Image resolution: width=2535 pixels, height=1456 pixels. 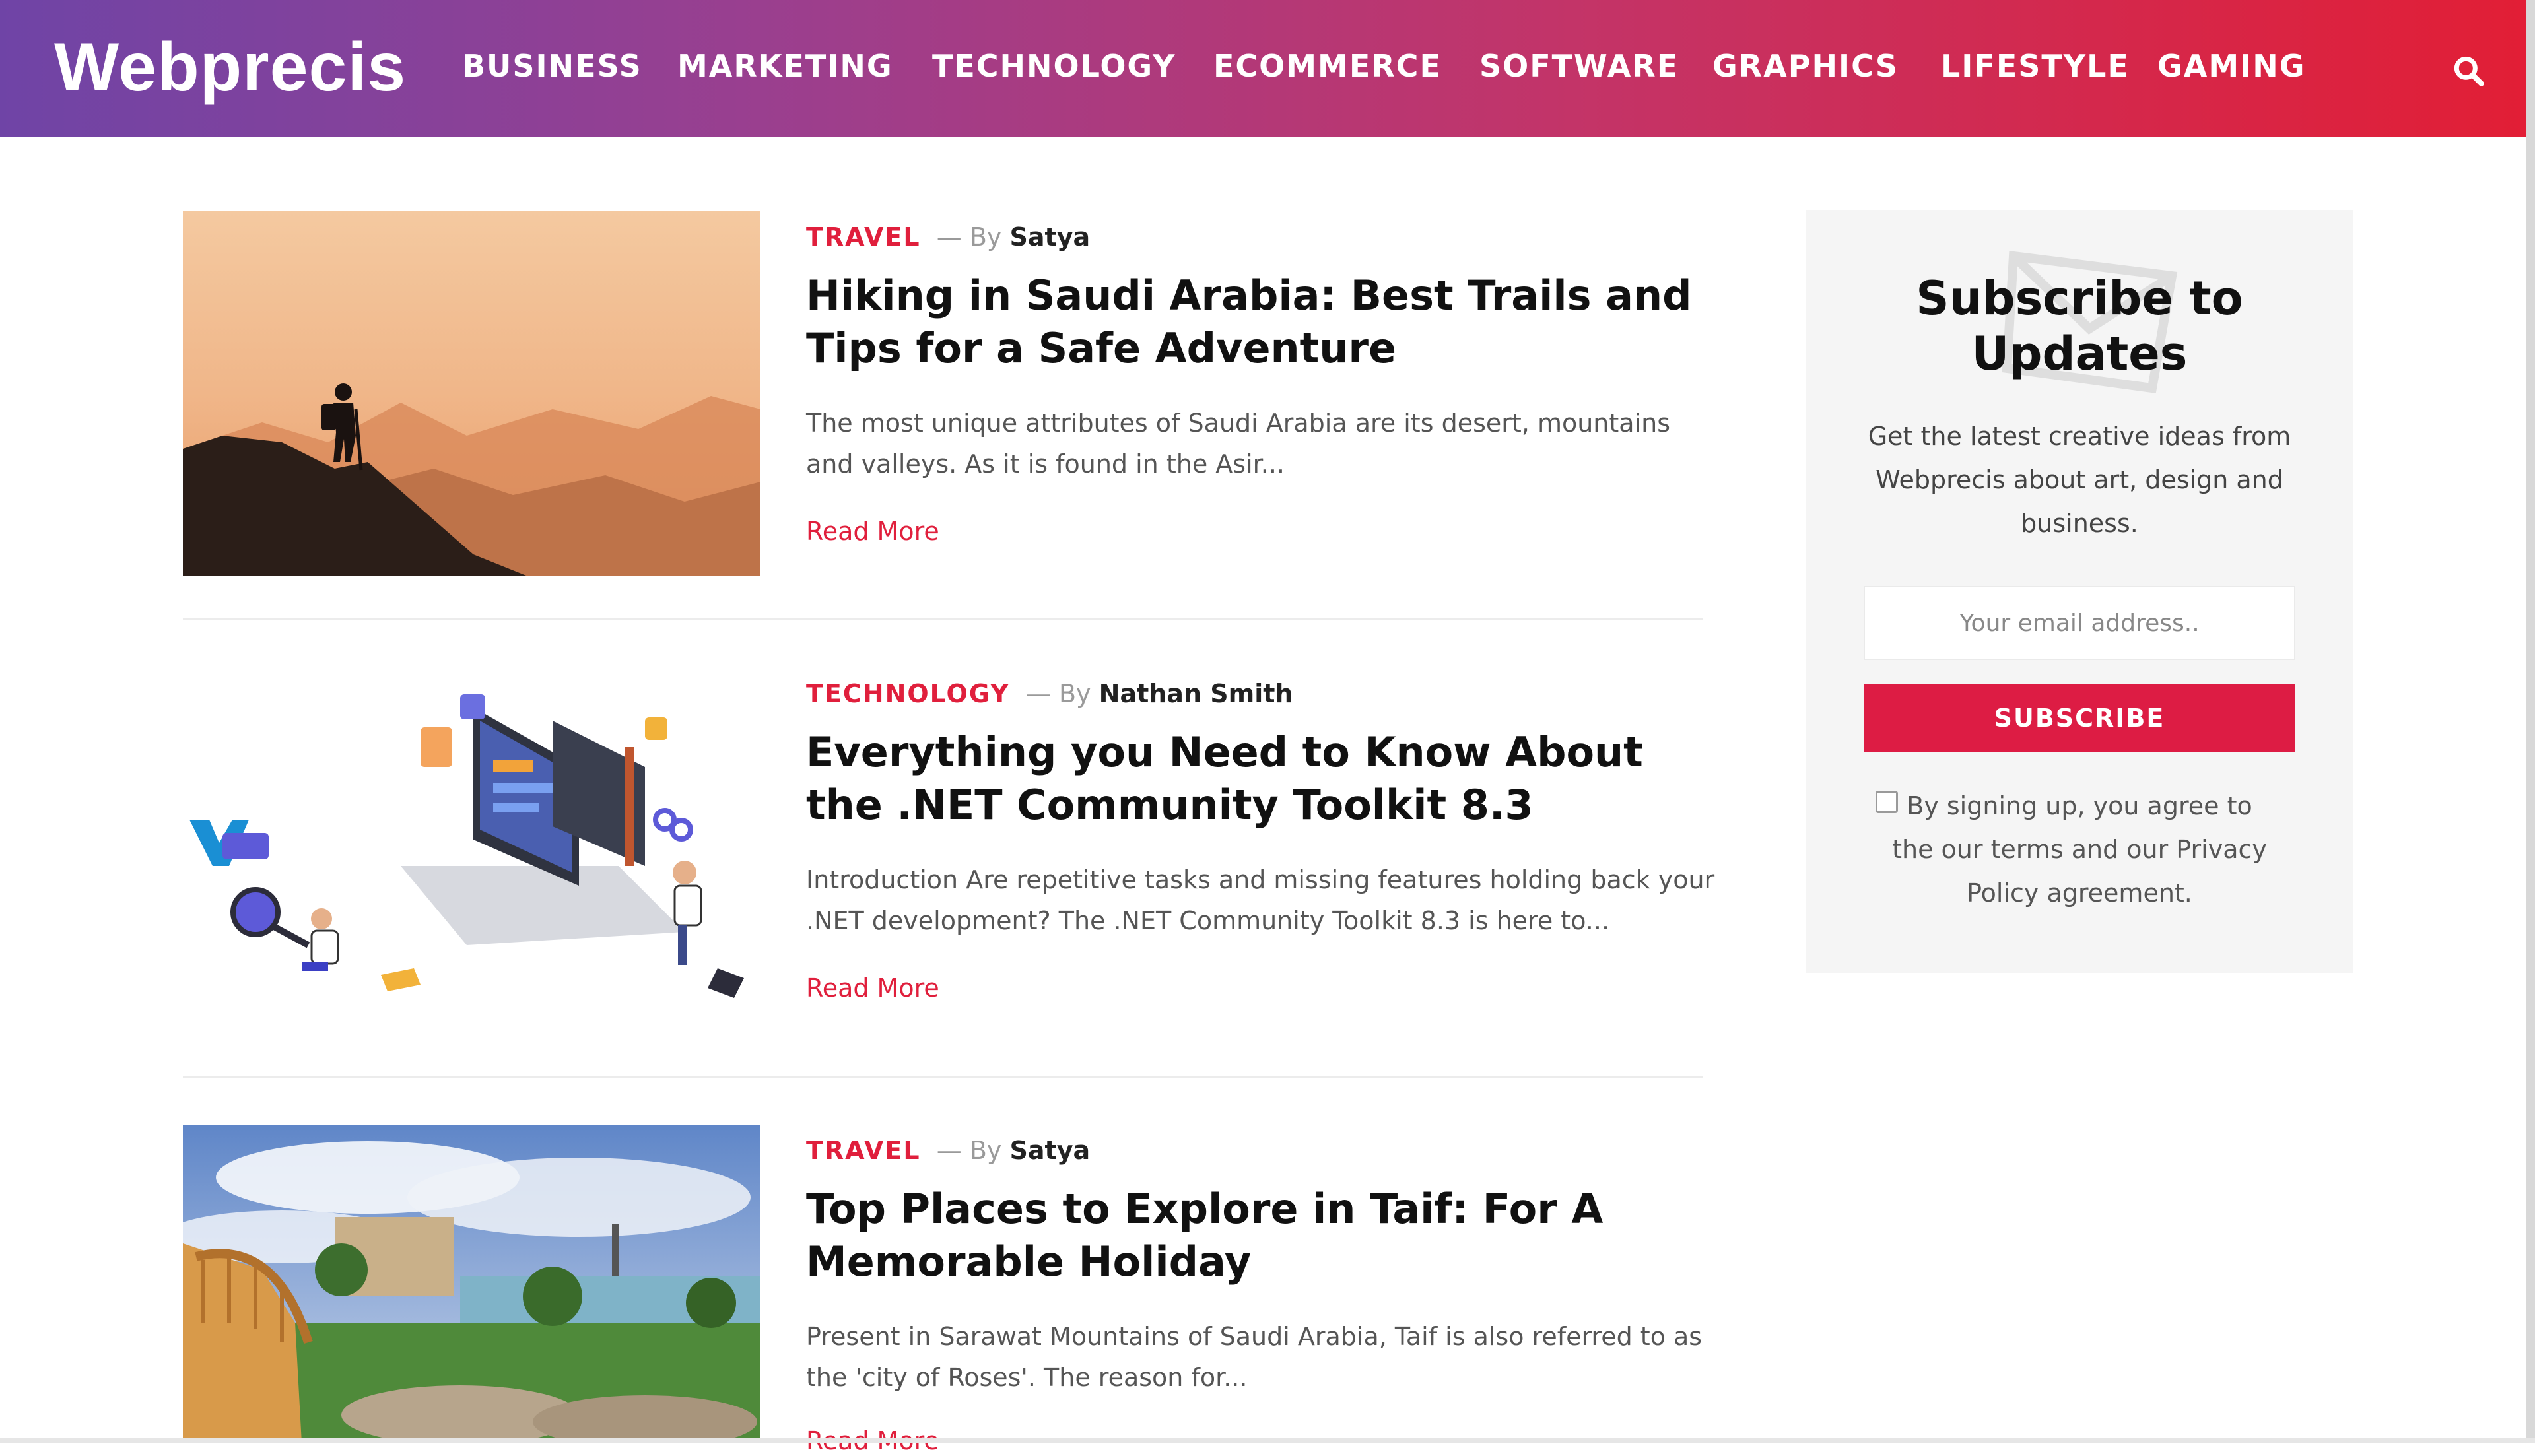 I want to click on post-category: TECHNOLOGY, so click(x=908, y=693).